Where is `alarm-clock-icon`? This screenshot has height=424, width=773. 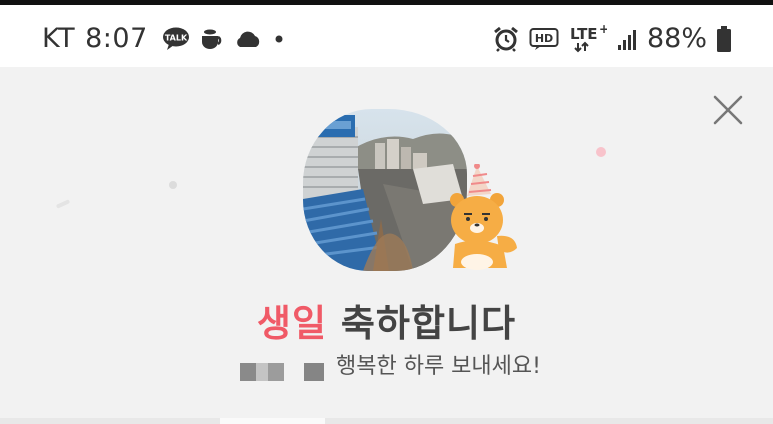
alarm-clock-icon is located at coordinates (506, 39).